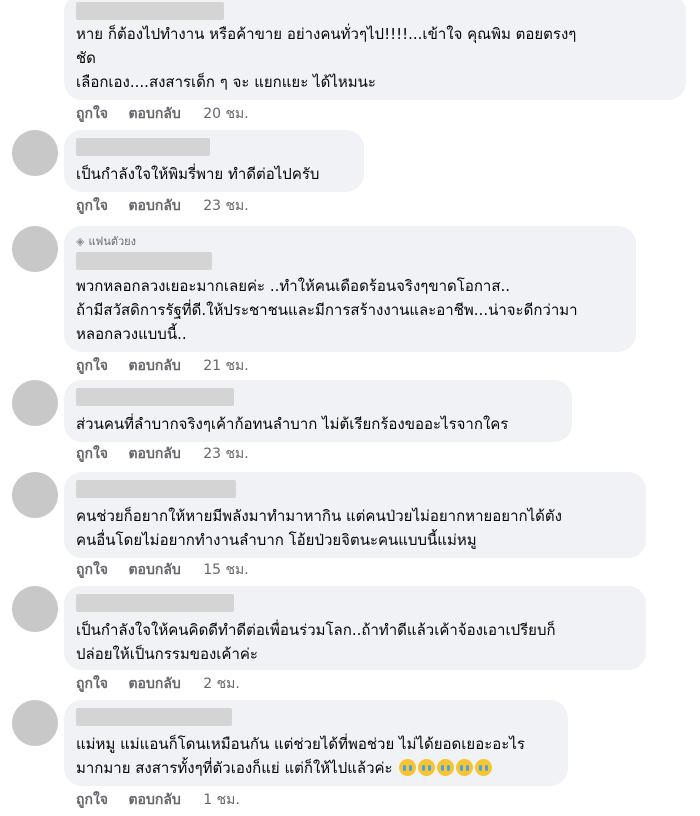  I want to click on top-fan-badge: ◈ แฟนตัวยง, so click(350, 242).